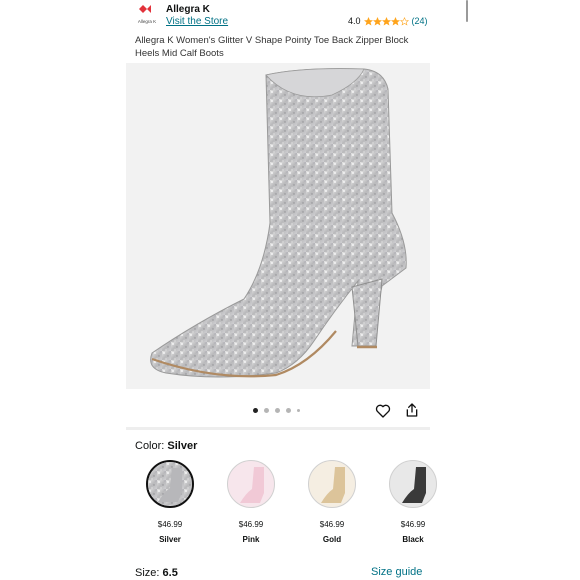 This screenshot has width=580, height=580. What do you see at coordinates (166, 446) in the screenshot?
I see `color-label: Color: Silver` at bounding box center [166, 446].